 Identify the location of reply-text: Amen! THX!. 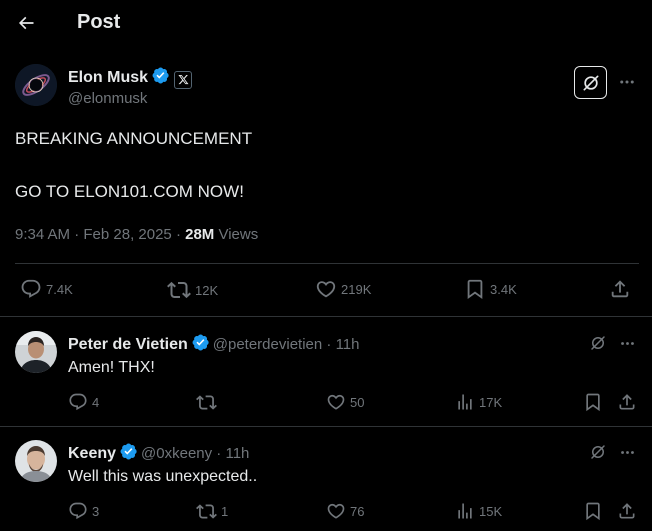
(111, 367).